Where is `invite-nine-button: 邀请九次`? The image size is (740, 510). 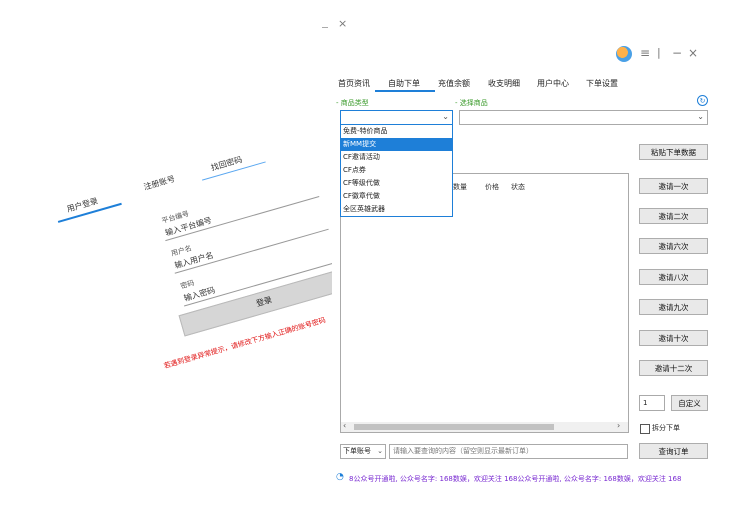
invite-nine-button: 邀请九次 is located at coordinates (673, 307).